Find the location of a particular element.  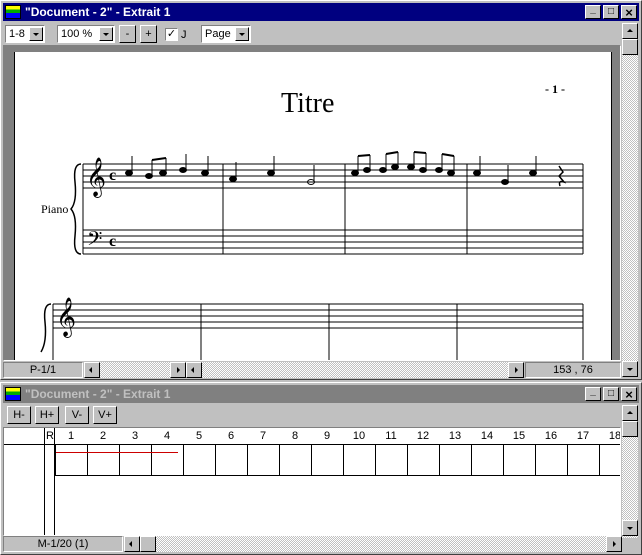

measure-header-17: 17 is located at coordinates (583, 436).